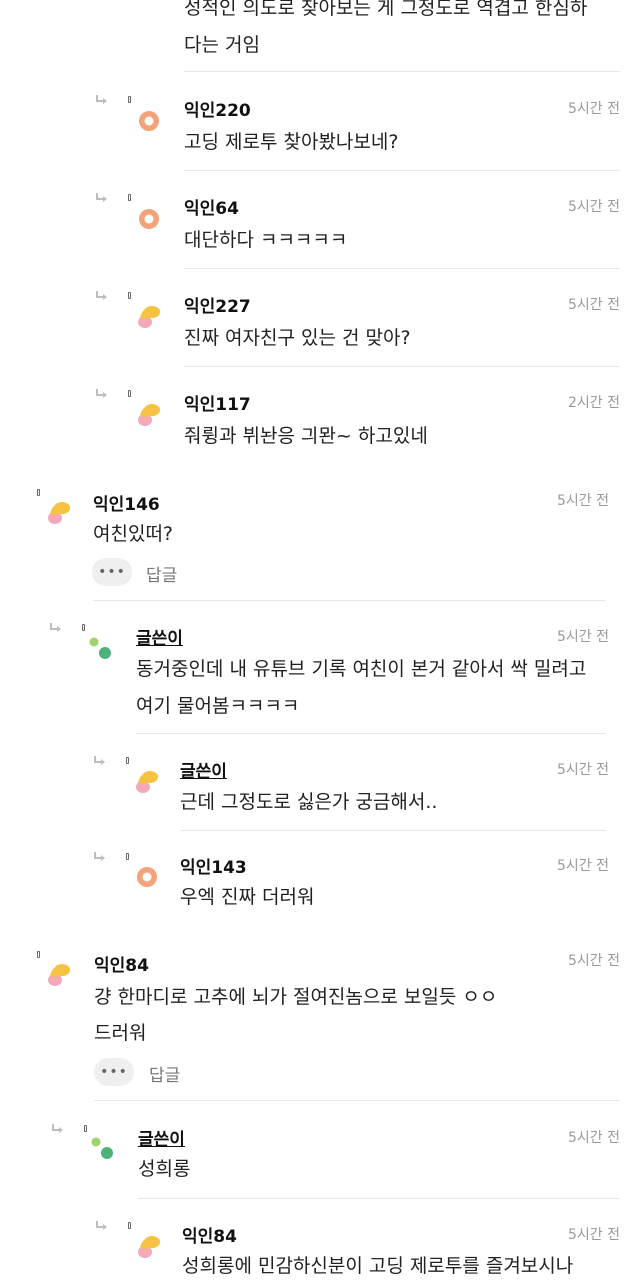 This screenshot has width=640, height=1285. I want to click on comment-text: 다는 거임, so click(222, 45).